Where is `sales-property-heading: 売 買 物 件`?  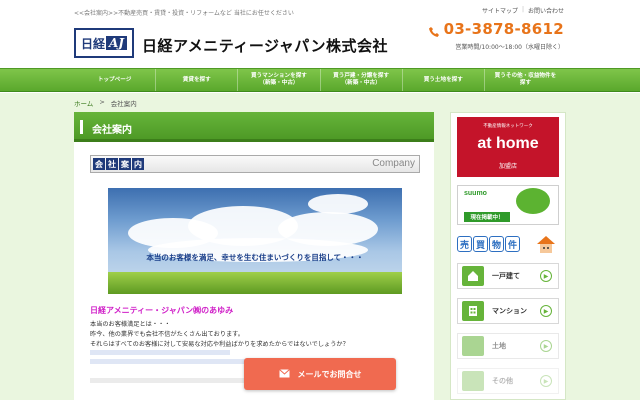 sales-property-heading: 売 買 物 件 is located at coordinates (508, 244).